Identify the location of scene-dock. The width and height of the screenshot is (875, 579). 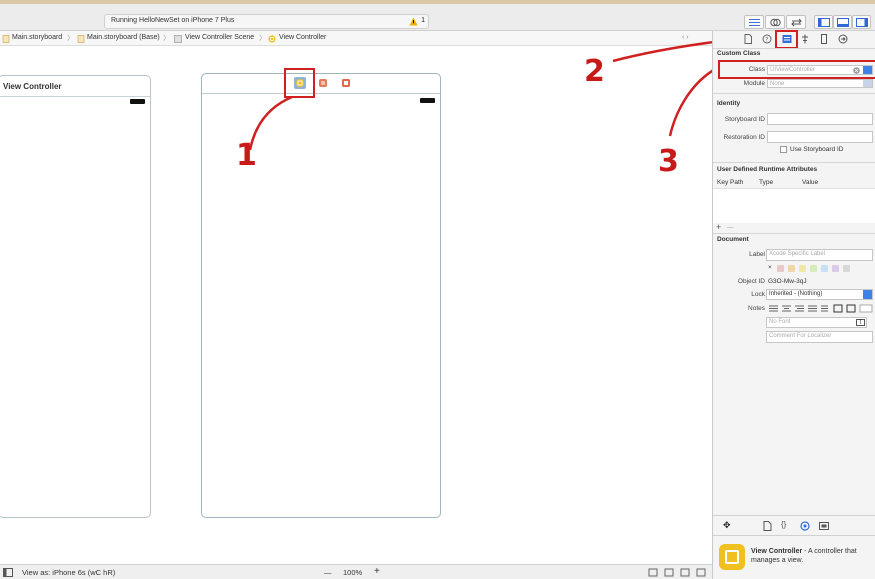
(321, 84).